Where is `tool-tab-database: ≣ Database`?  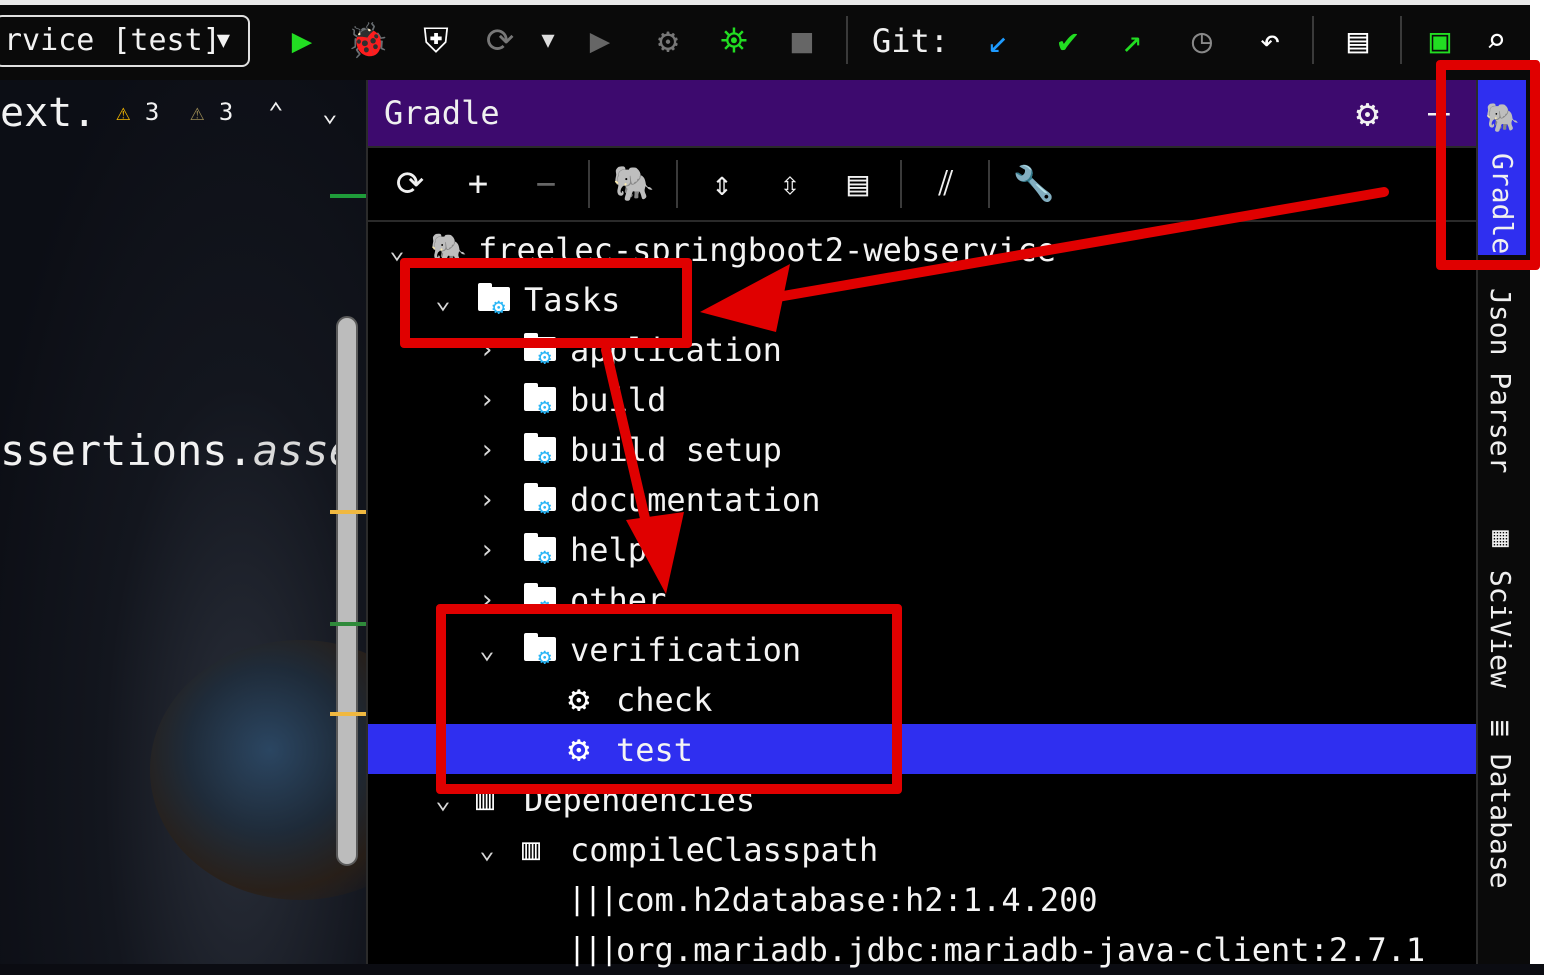
tool-tab-database: ≣ Database is located at coordinates (1500, 804).